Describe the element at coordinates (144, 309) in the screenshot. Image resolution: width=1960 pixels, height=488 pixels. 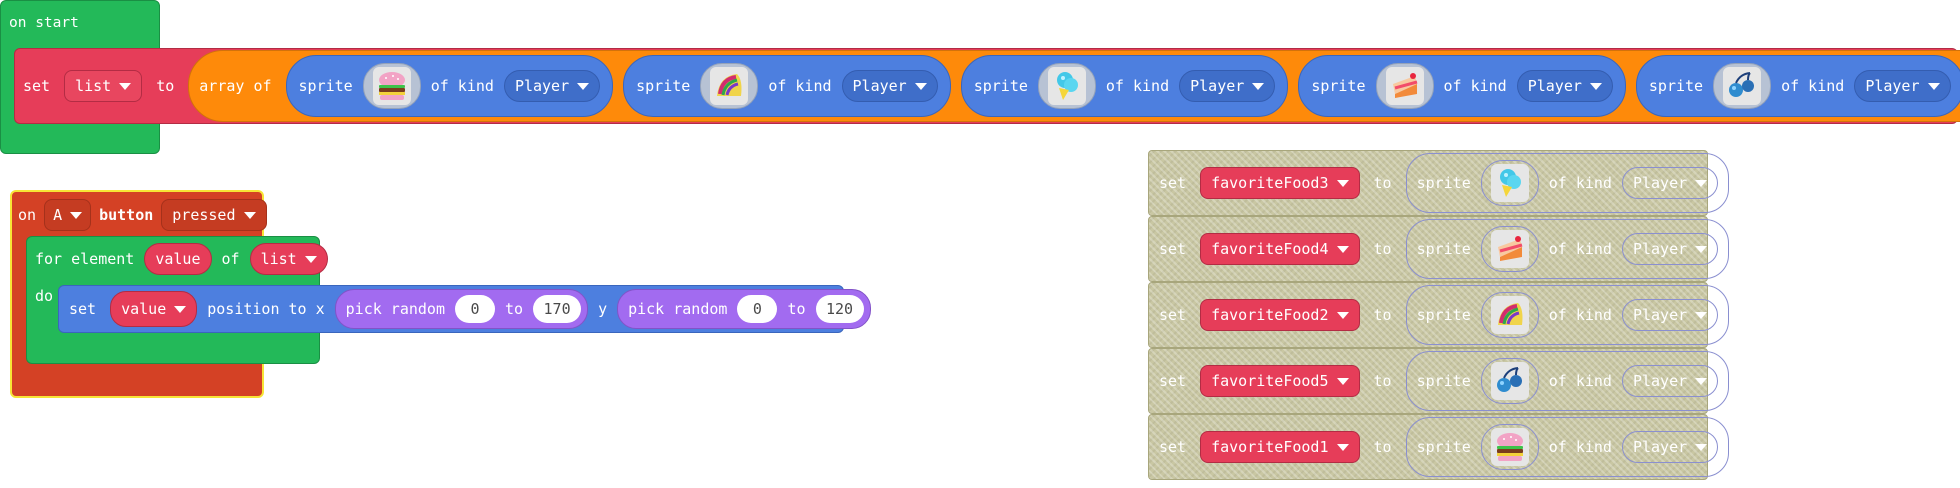
I see `target-var-label: value` at that location.